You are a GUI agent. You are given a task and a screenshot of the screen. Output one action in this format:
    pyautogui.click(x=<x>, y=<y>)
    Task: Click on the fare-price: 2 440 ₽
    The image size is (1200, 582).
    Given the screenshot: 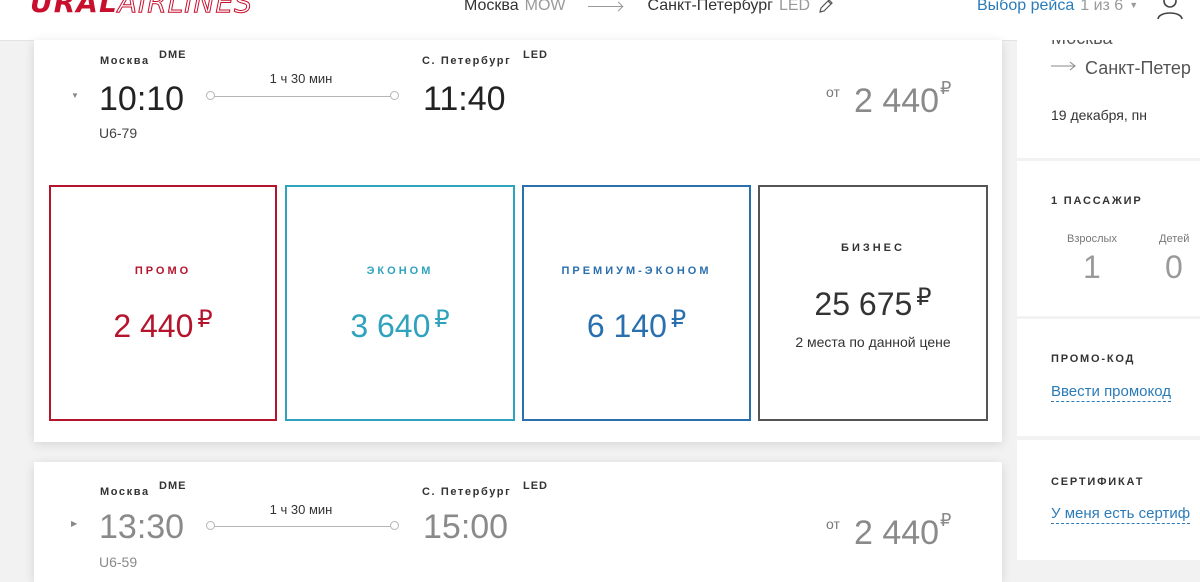 What is the action you would take?
    pyautogui.click(x=163, y=325)
    